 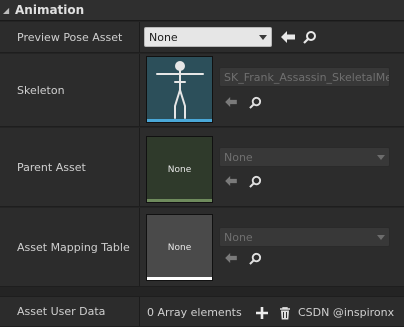 What do you see at coordinates (61, 311) in the screenshot?
I see `user-data-label: Asset User Data` at bounding box center [61, 311].